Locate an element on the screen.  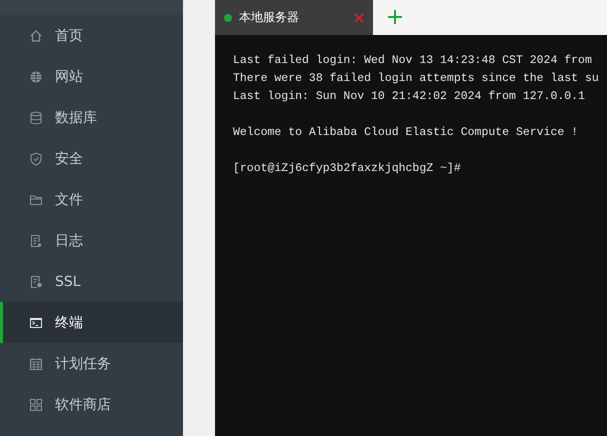
add-tab-icon is located at coordinates (395, 17).